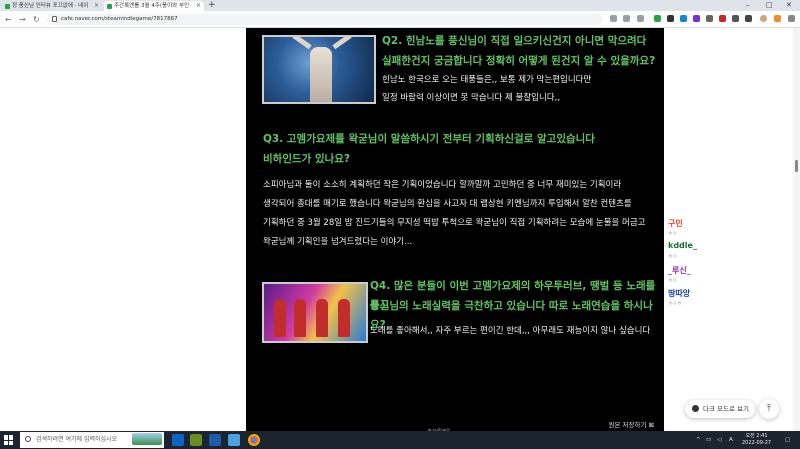 Image resolution: width=800 pixels, height=449 pixels. What do you see at coordinates (698, 440) in the screenshot?
I see `tray-chevron-icon: ^` at bounding box center [698, 440].